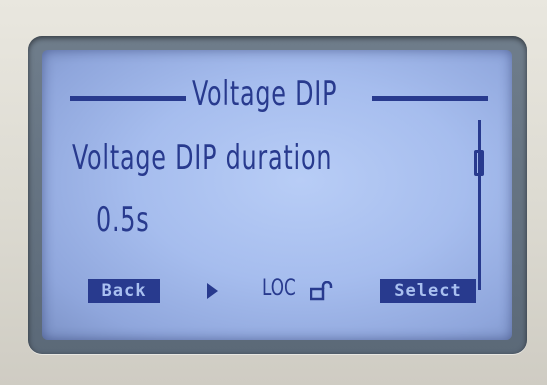 This screenshot has width=547, height=385. I want to click on title-rule-left, so click(128, 98).